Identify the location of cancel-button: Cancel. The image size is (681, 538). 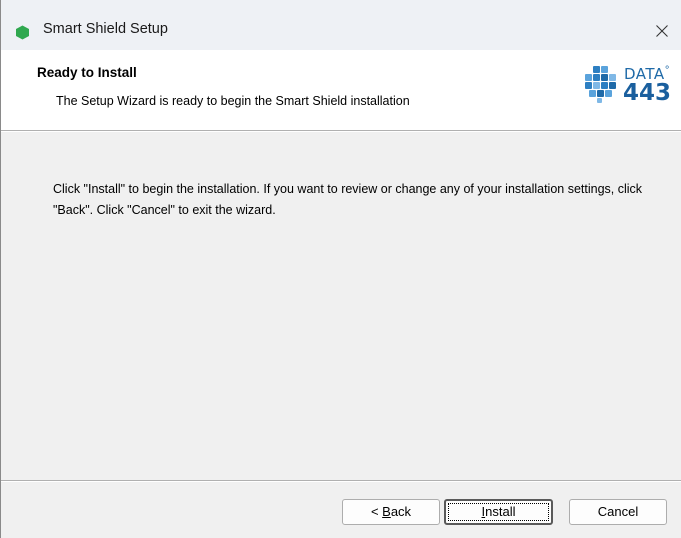
(618, 512).